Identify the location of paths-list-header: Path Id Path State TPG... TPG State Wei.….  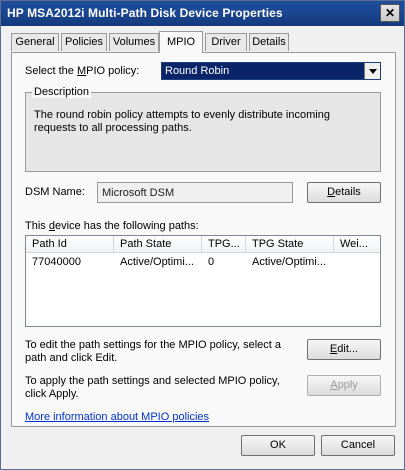
(203, 244).